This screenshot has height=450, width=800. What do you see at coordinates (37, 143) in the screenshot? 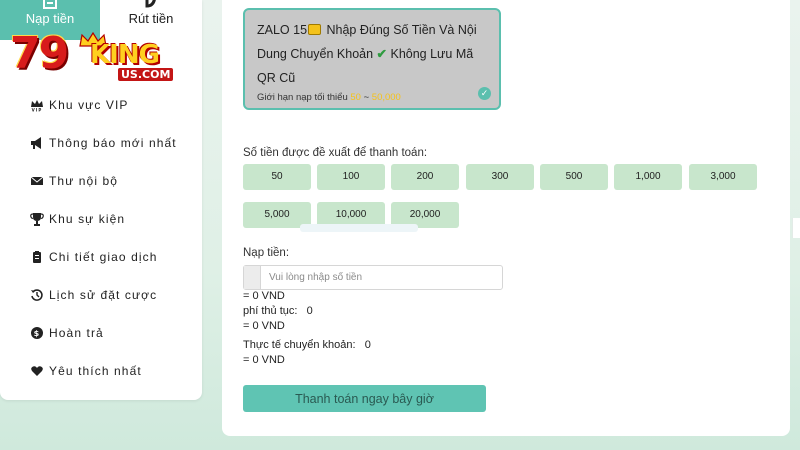
I see `megaphone-icon` at bounding box center [37, 143].